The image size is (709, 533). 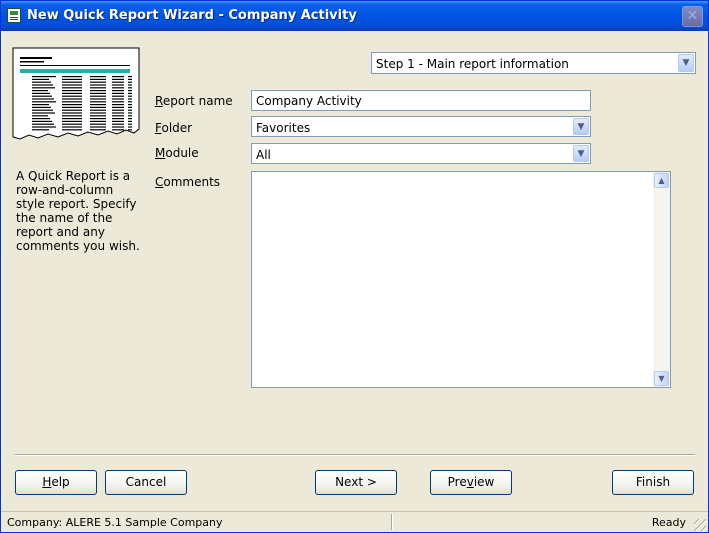 What do you see at coordinates (472, 64) in the screenshot?
I see `step-selected-value: Step 1 - Main report information` at bounding box center [472, 64].